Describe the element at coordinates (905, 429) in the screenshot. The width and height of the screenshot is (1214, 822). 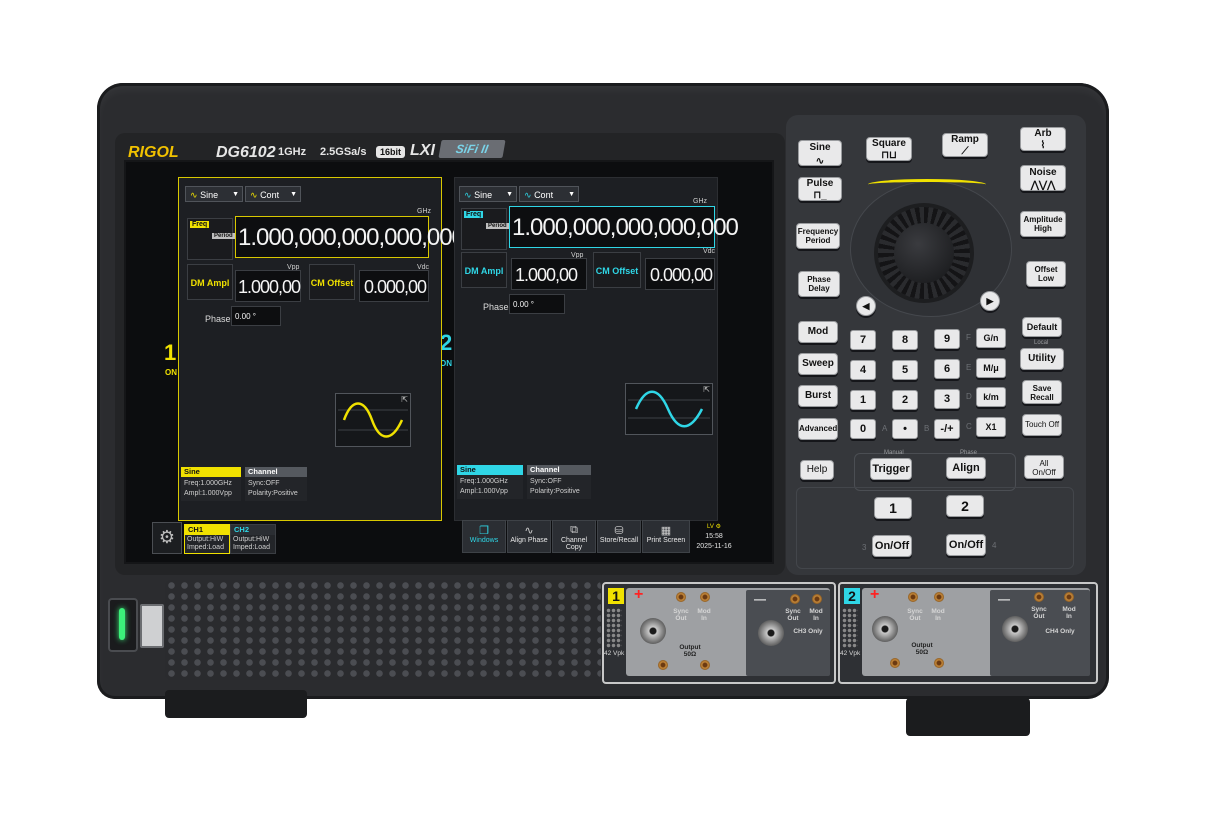
I see `decimal-point-key: •` at that location.